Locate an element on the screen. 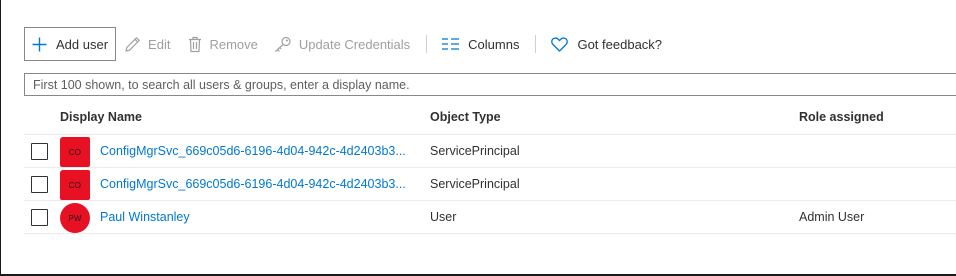  remove-label: Remove is located at coordinates (233, 44).